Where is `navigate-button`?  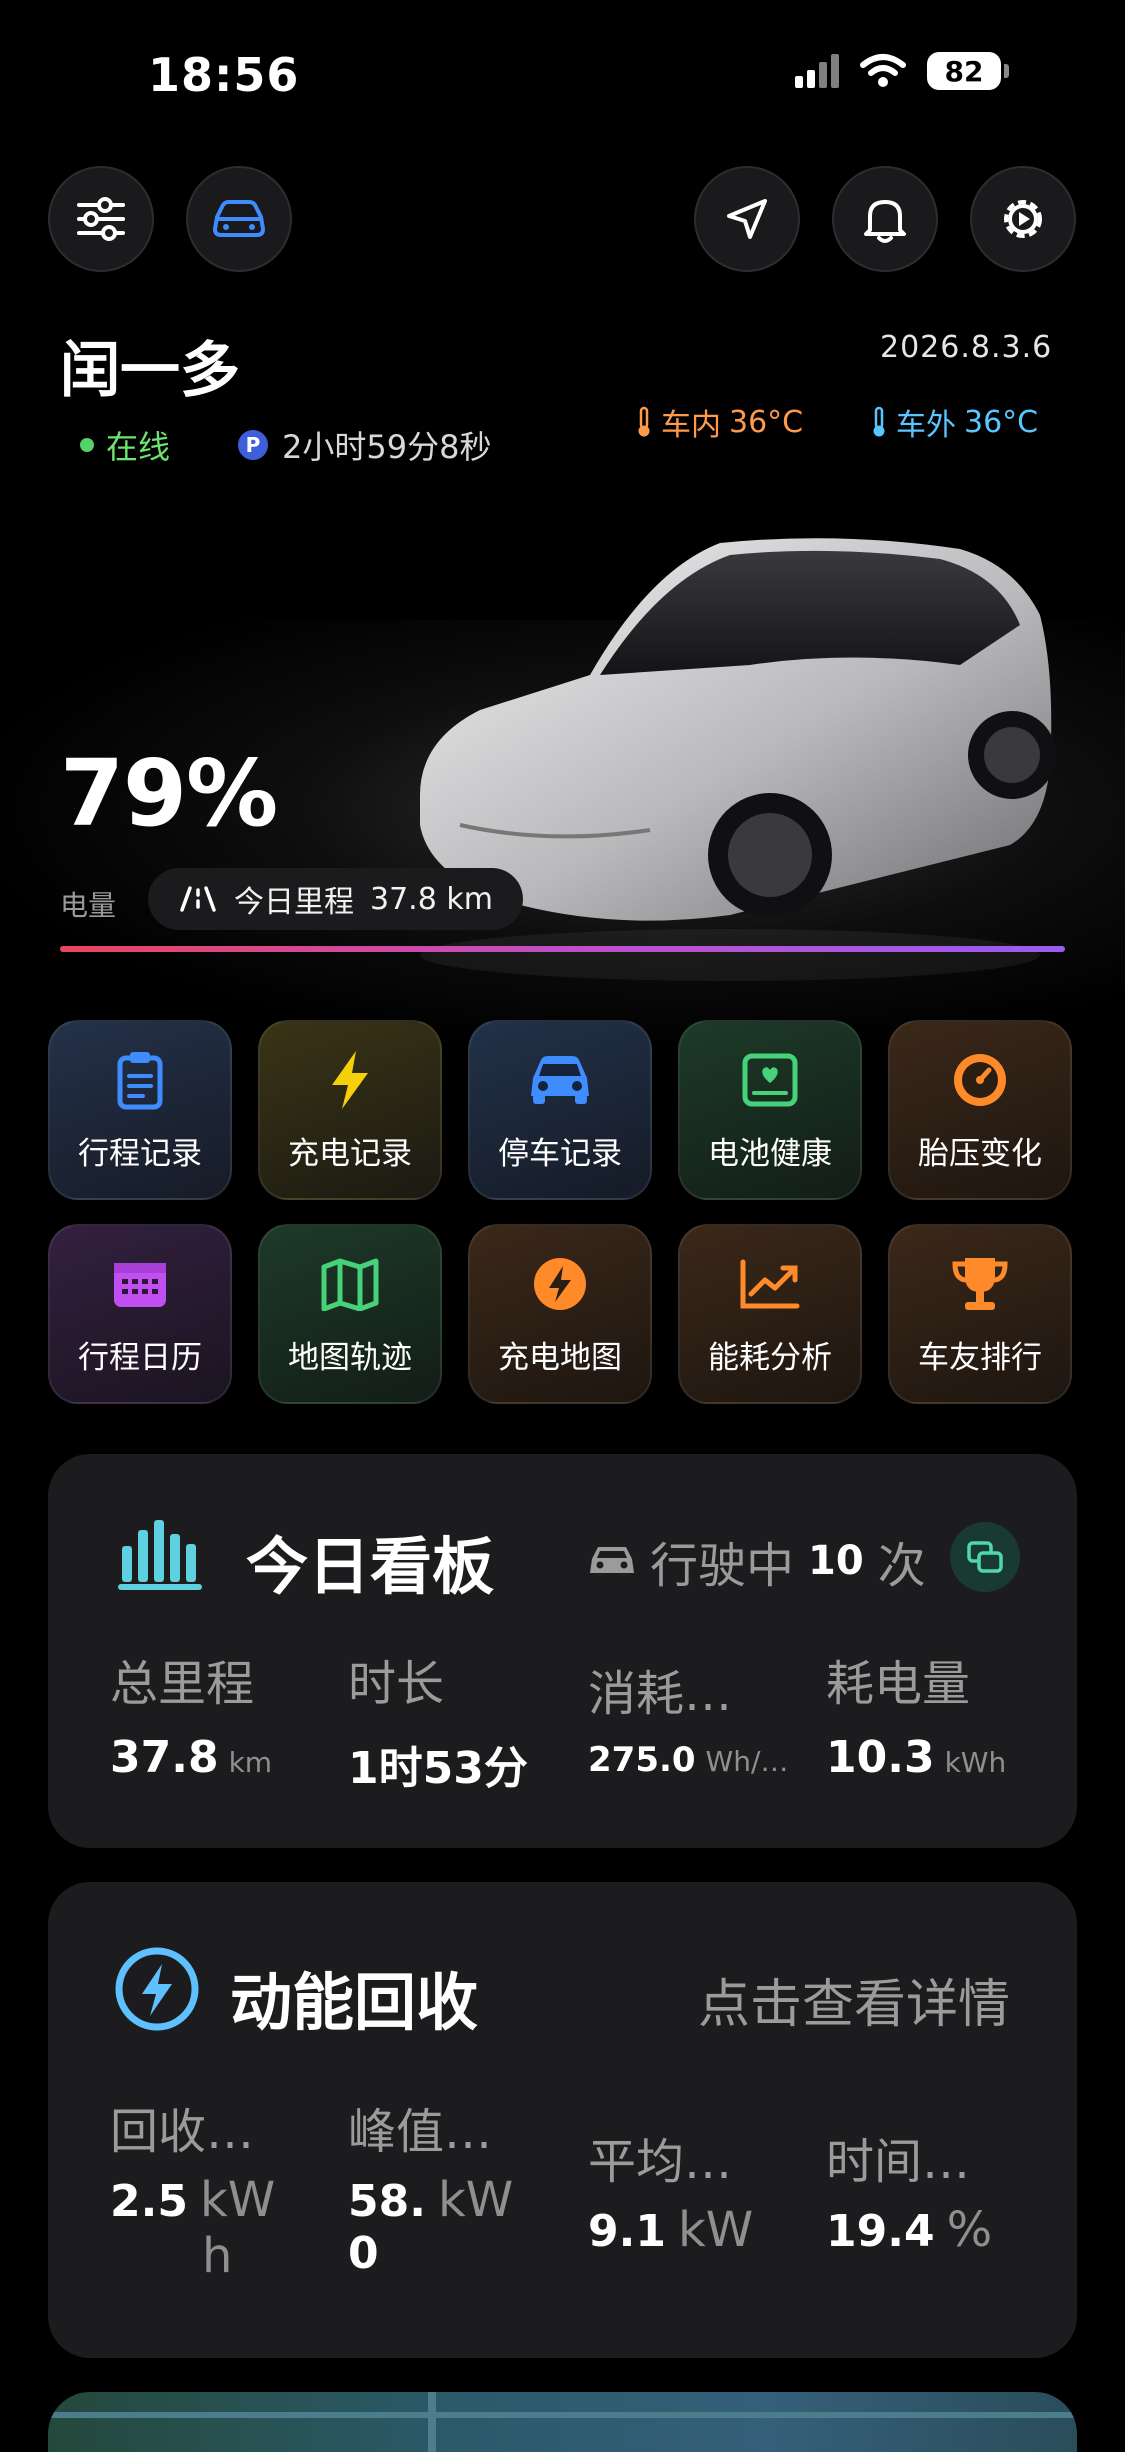 navigate-button is located at coordinates (747, 219).